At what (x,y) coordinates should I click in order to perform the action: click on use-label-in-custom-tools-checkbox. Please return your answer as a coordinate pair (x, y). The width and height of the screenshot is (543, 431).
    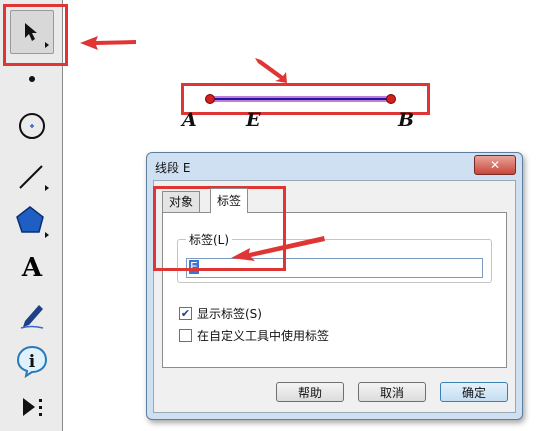
    Looking at the image, I should click on (185, 335).